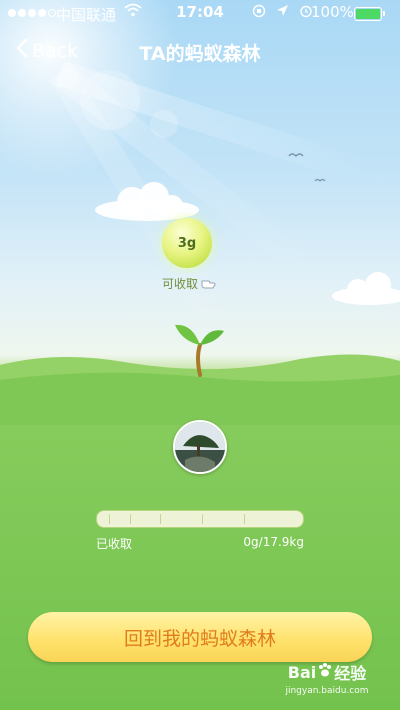  What do you see at coordinates (332, 12) in the screenshot?
I see `battery-percentage: 100%` at bounding box center [332, 12].